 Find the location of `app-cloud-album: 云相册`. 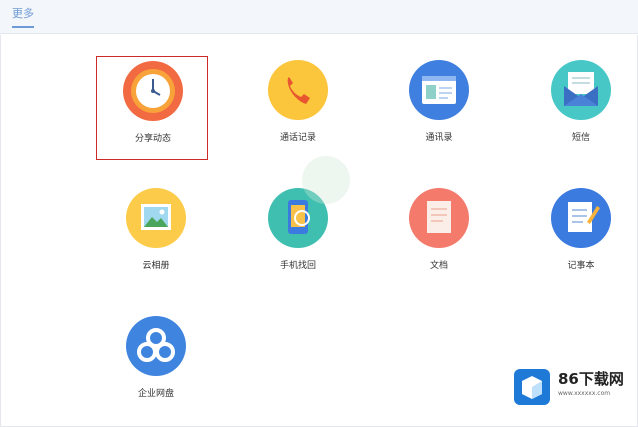

app-cloud-album: 云相册 is located at coordinates (156, 236).